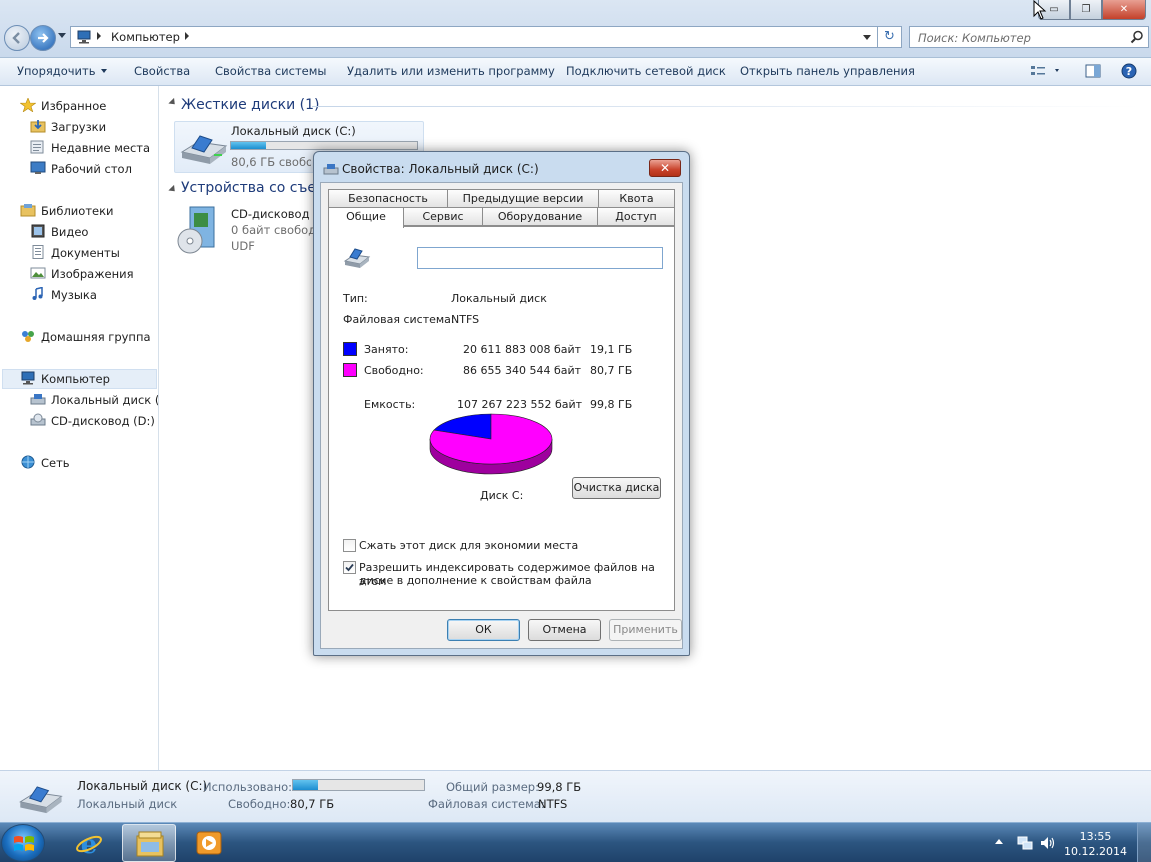  Describe the element at coordinates (67, 211) in the screenshot. I see `sidebar-item-libraries: Библиотеки` at that location.